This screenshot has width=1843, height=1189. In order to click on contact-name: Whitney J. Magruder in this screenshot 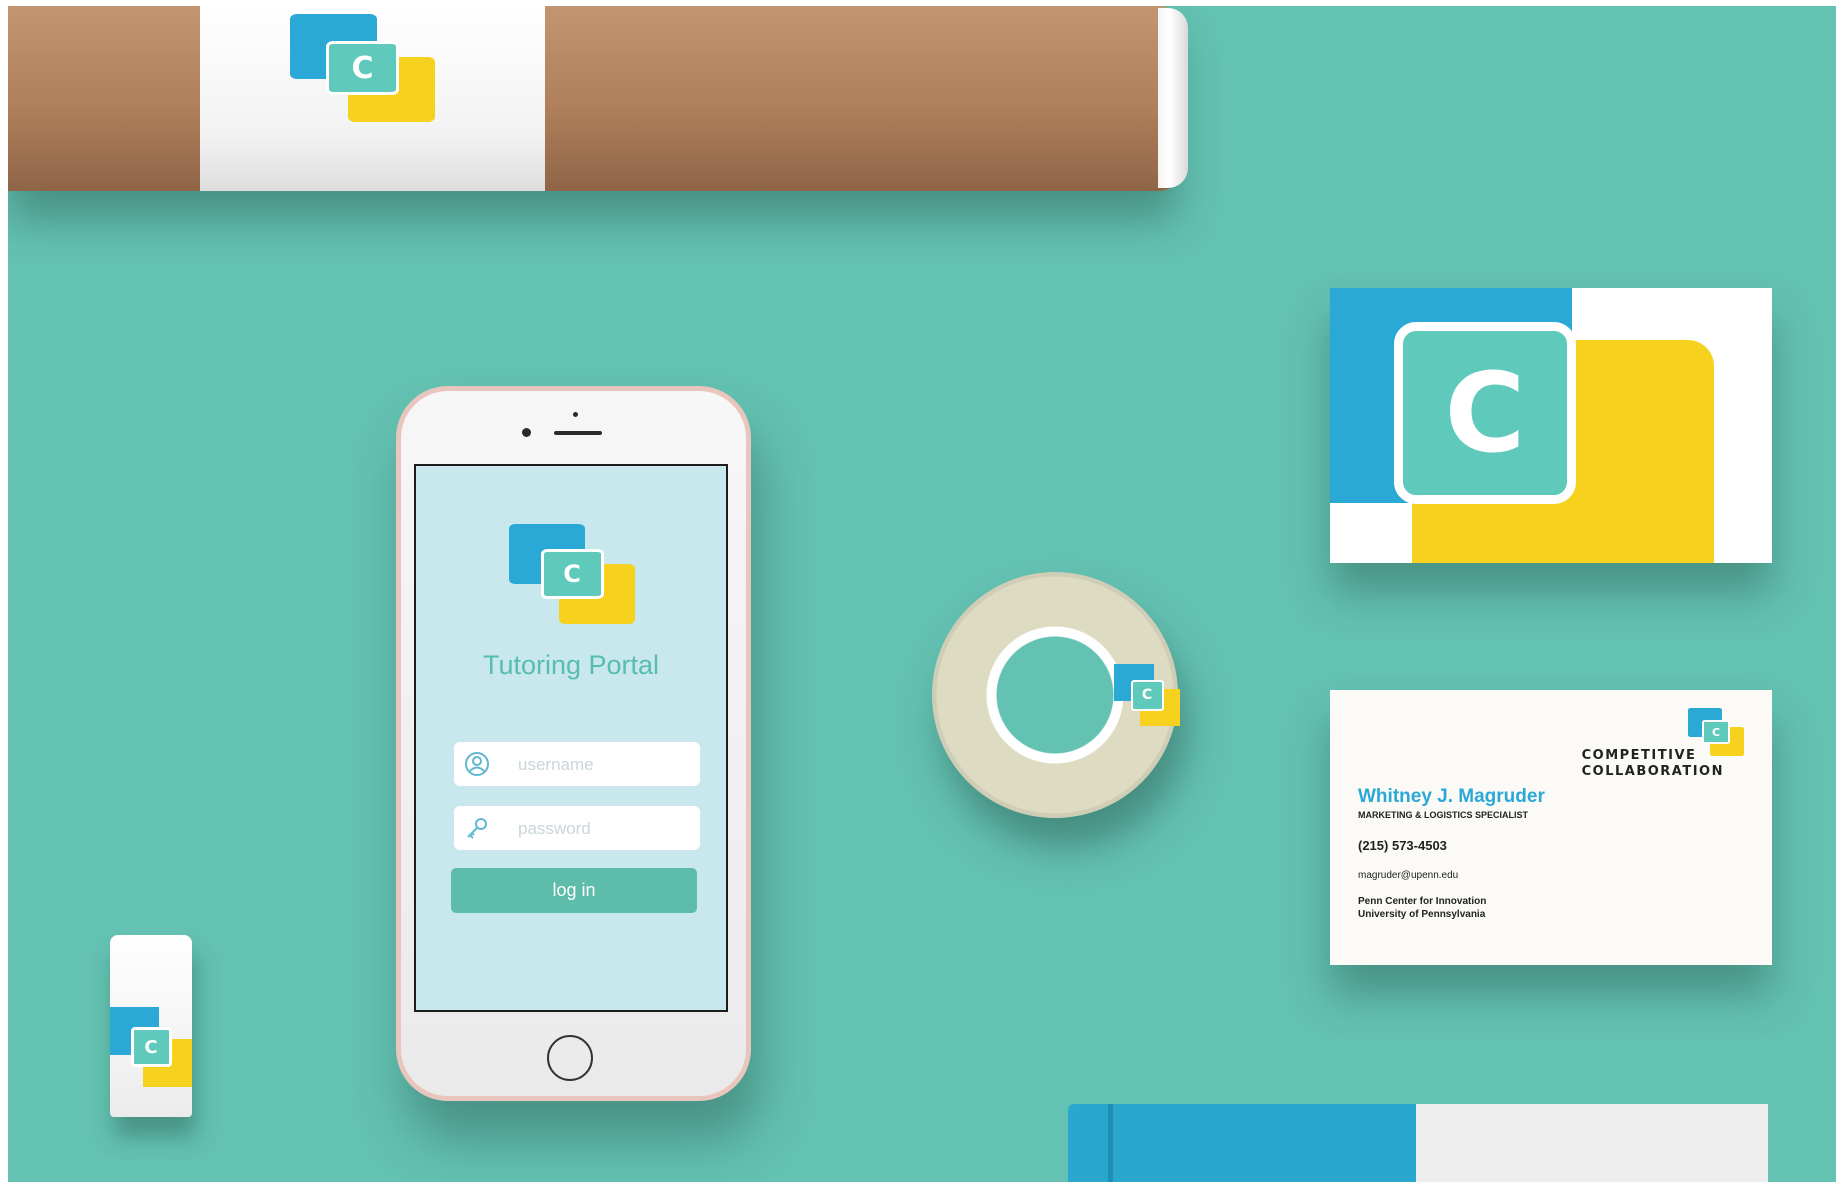, I will do `click(1451, 796)`.